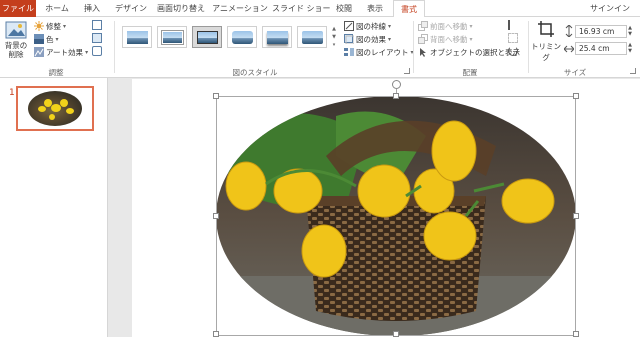 The width and height of the screenshot is (640, 337). I want to click on resize-handle-s, so click(396, 334).